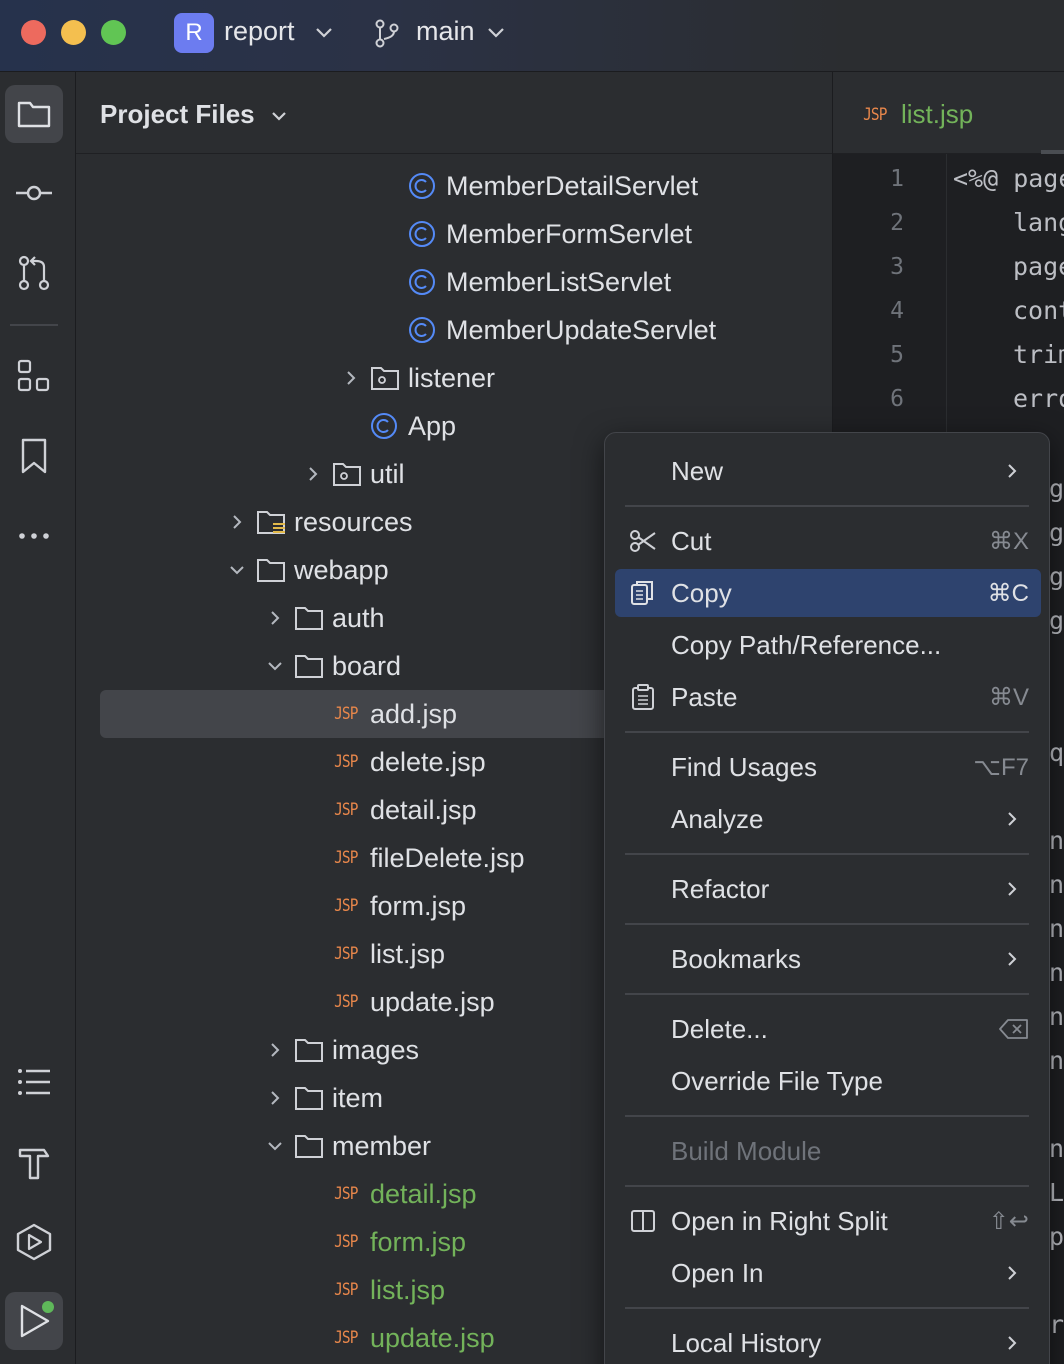  I want to click on code-line: trim, so click(1038, 354).